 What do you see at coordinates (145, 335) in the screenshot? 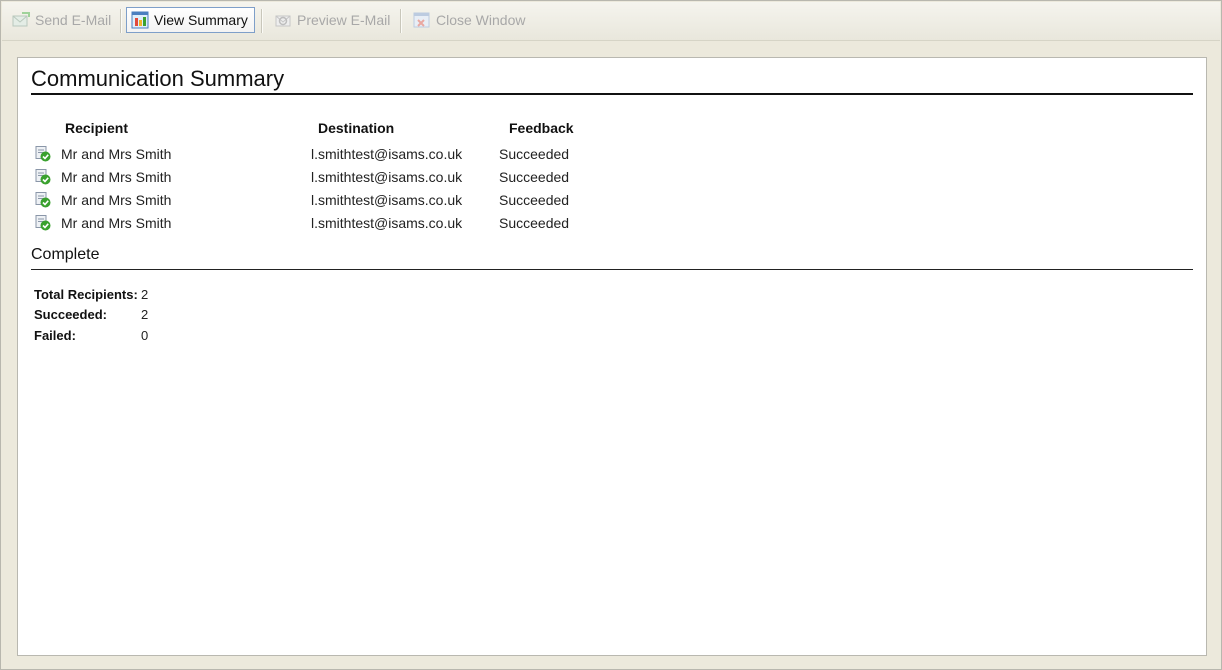
I see `failed-value: 0` at bounding box center [145, 335].